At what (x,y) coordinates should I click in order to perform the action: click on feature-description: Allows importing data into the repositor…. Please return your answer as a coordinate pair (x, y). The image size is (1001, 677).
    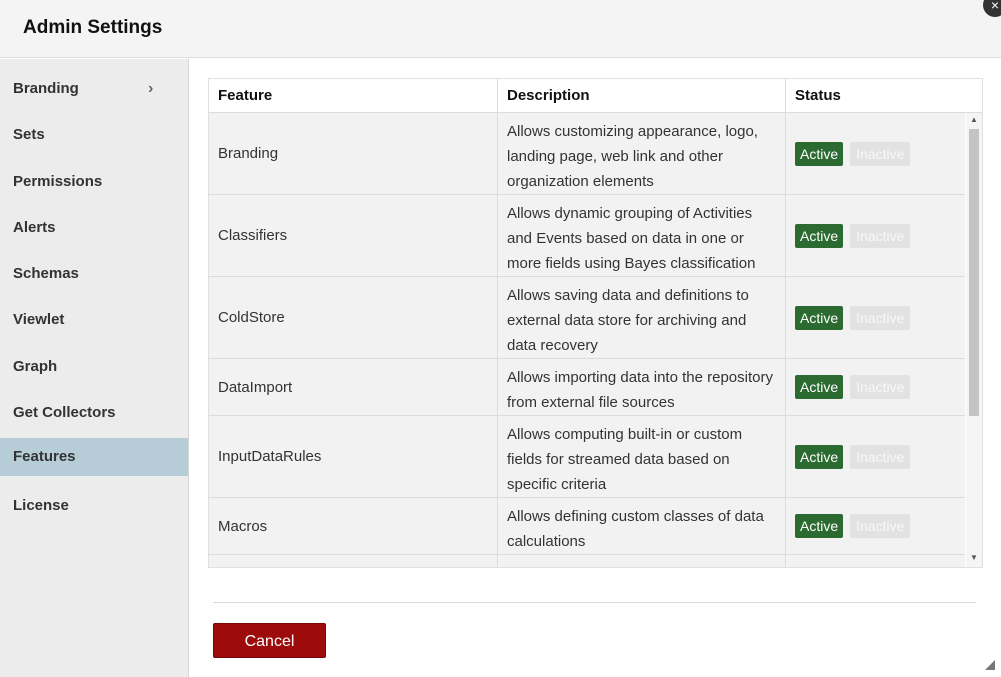
    Looking at the image, I should click on (641, 387).